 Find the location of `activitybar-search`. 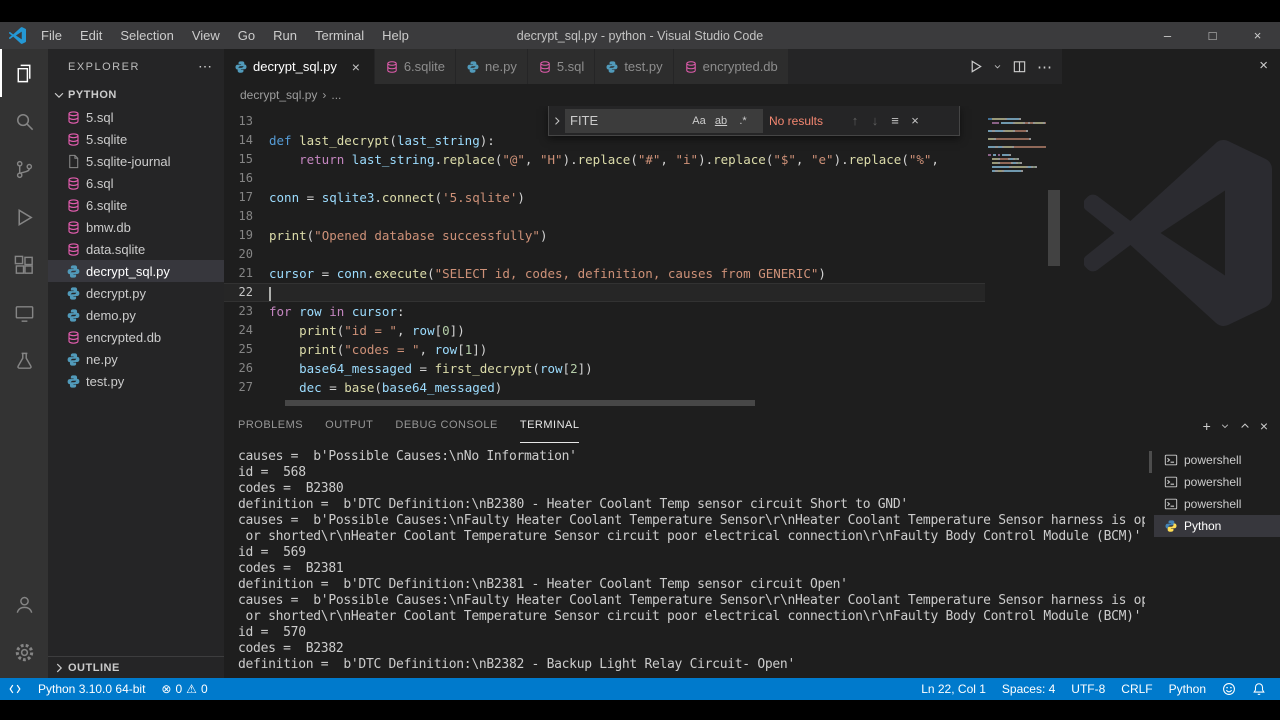

activitybar-search is located at coordinates (24, 121).